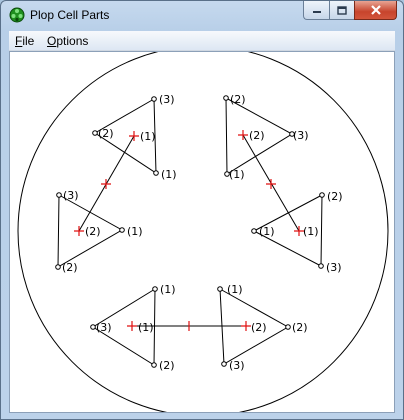 This screenshot has width=404, height=420. What do you see at coordinates (28, 41) in the screenshot?
I see `menu-file-rest: ile` at bounding box center [28, 41].